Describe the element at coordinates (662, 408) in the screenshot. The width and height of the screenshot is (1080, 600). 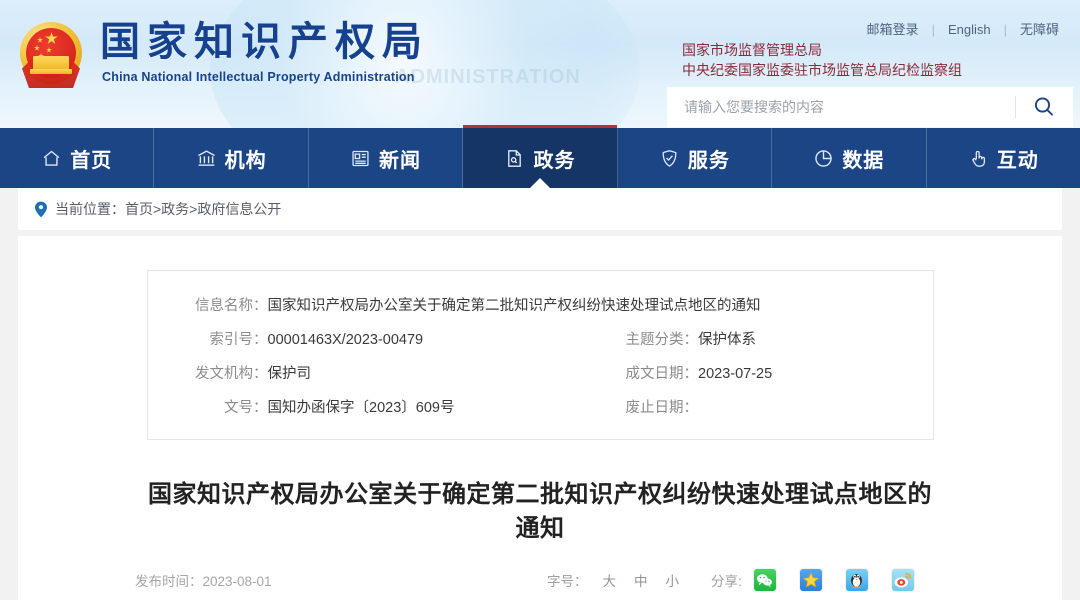
I see `metadata-label: 废止日期：` at that location.